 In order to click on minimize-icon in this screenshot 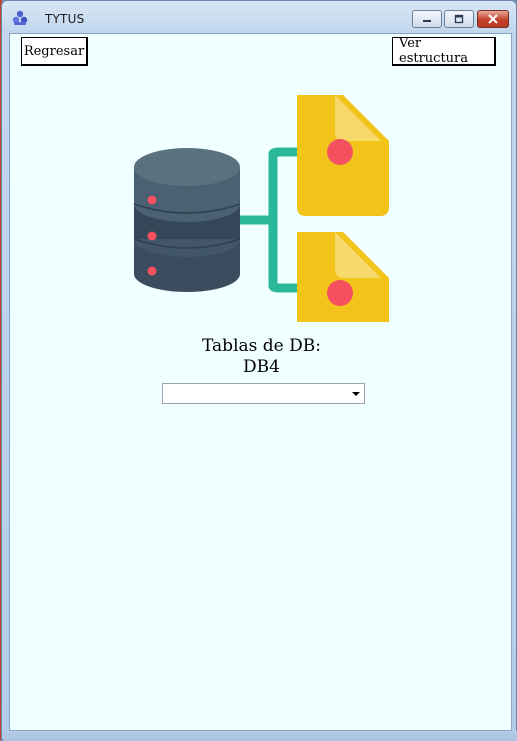, I will do `click(427, 21)`.